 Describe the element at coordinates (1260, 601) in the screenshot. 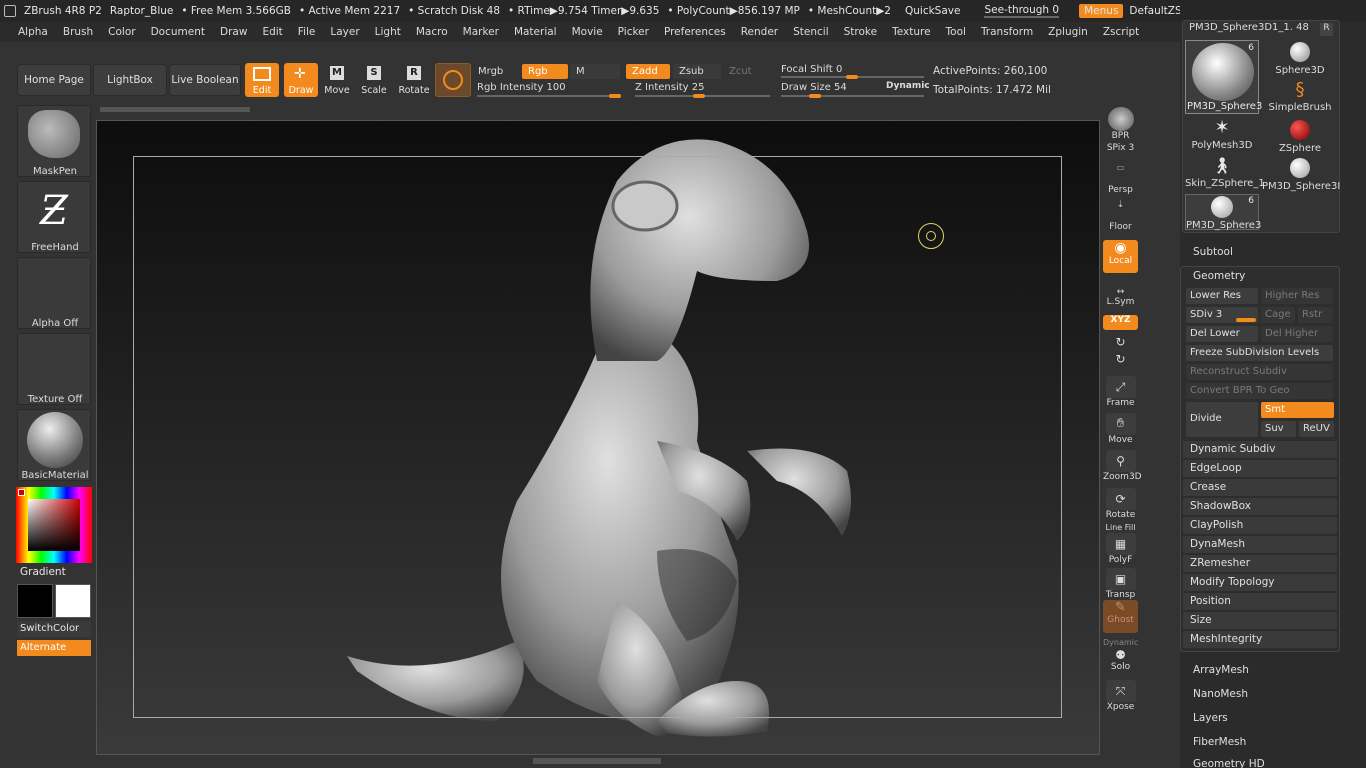

I see `position-item: Position` at that location.